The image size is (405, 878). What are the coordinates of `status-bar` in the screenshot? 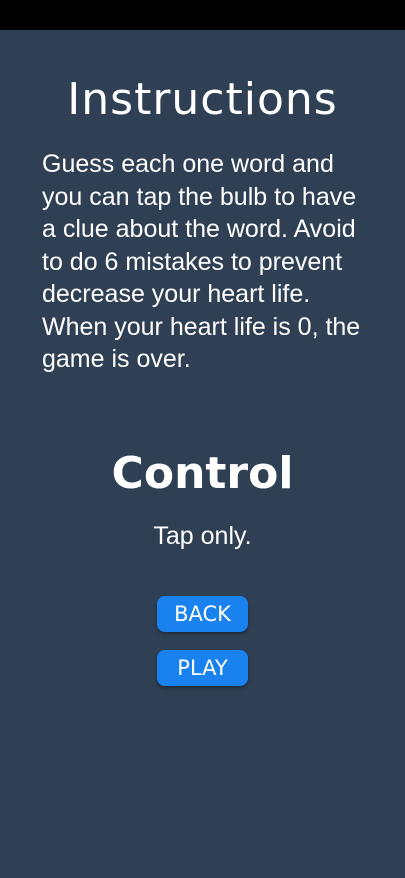 It's located at (202, 15).